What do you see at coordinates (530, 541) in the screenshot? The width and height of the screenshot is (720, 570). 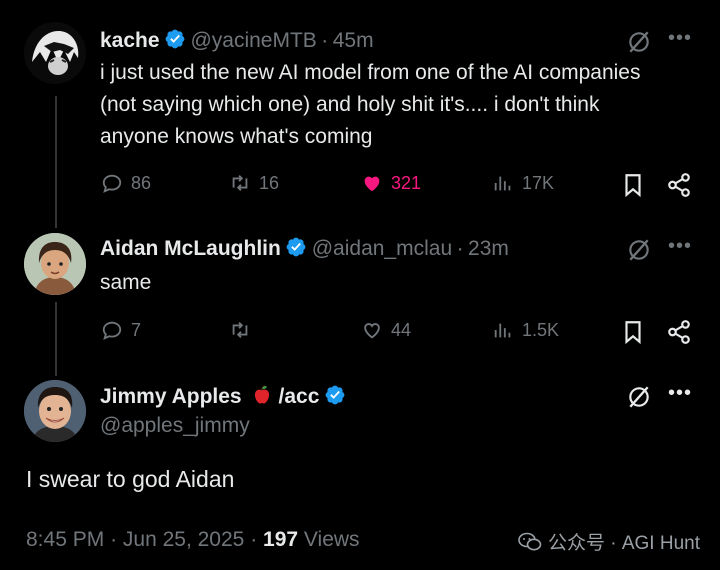 I see `wechat-icon` at bounding box center [530, 541].